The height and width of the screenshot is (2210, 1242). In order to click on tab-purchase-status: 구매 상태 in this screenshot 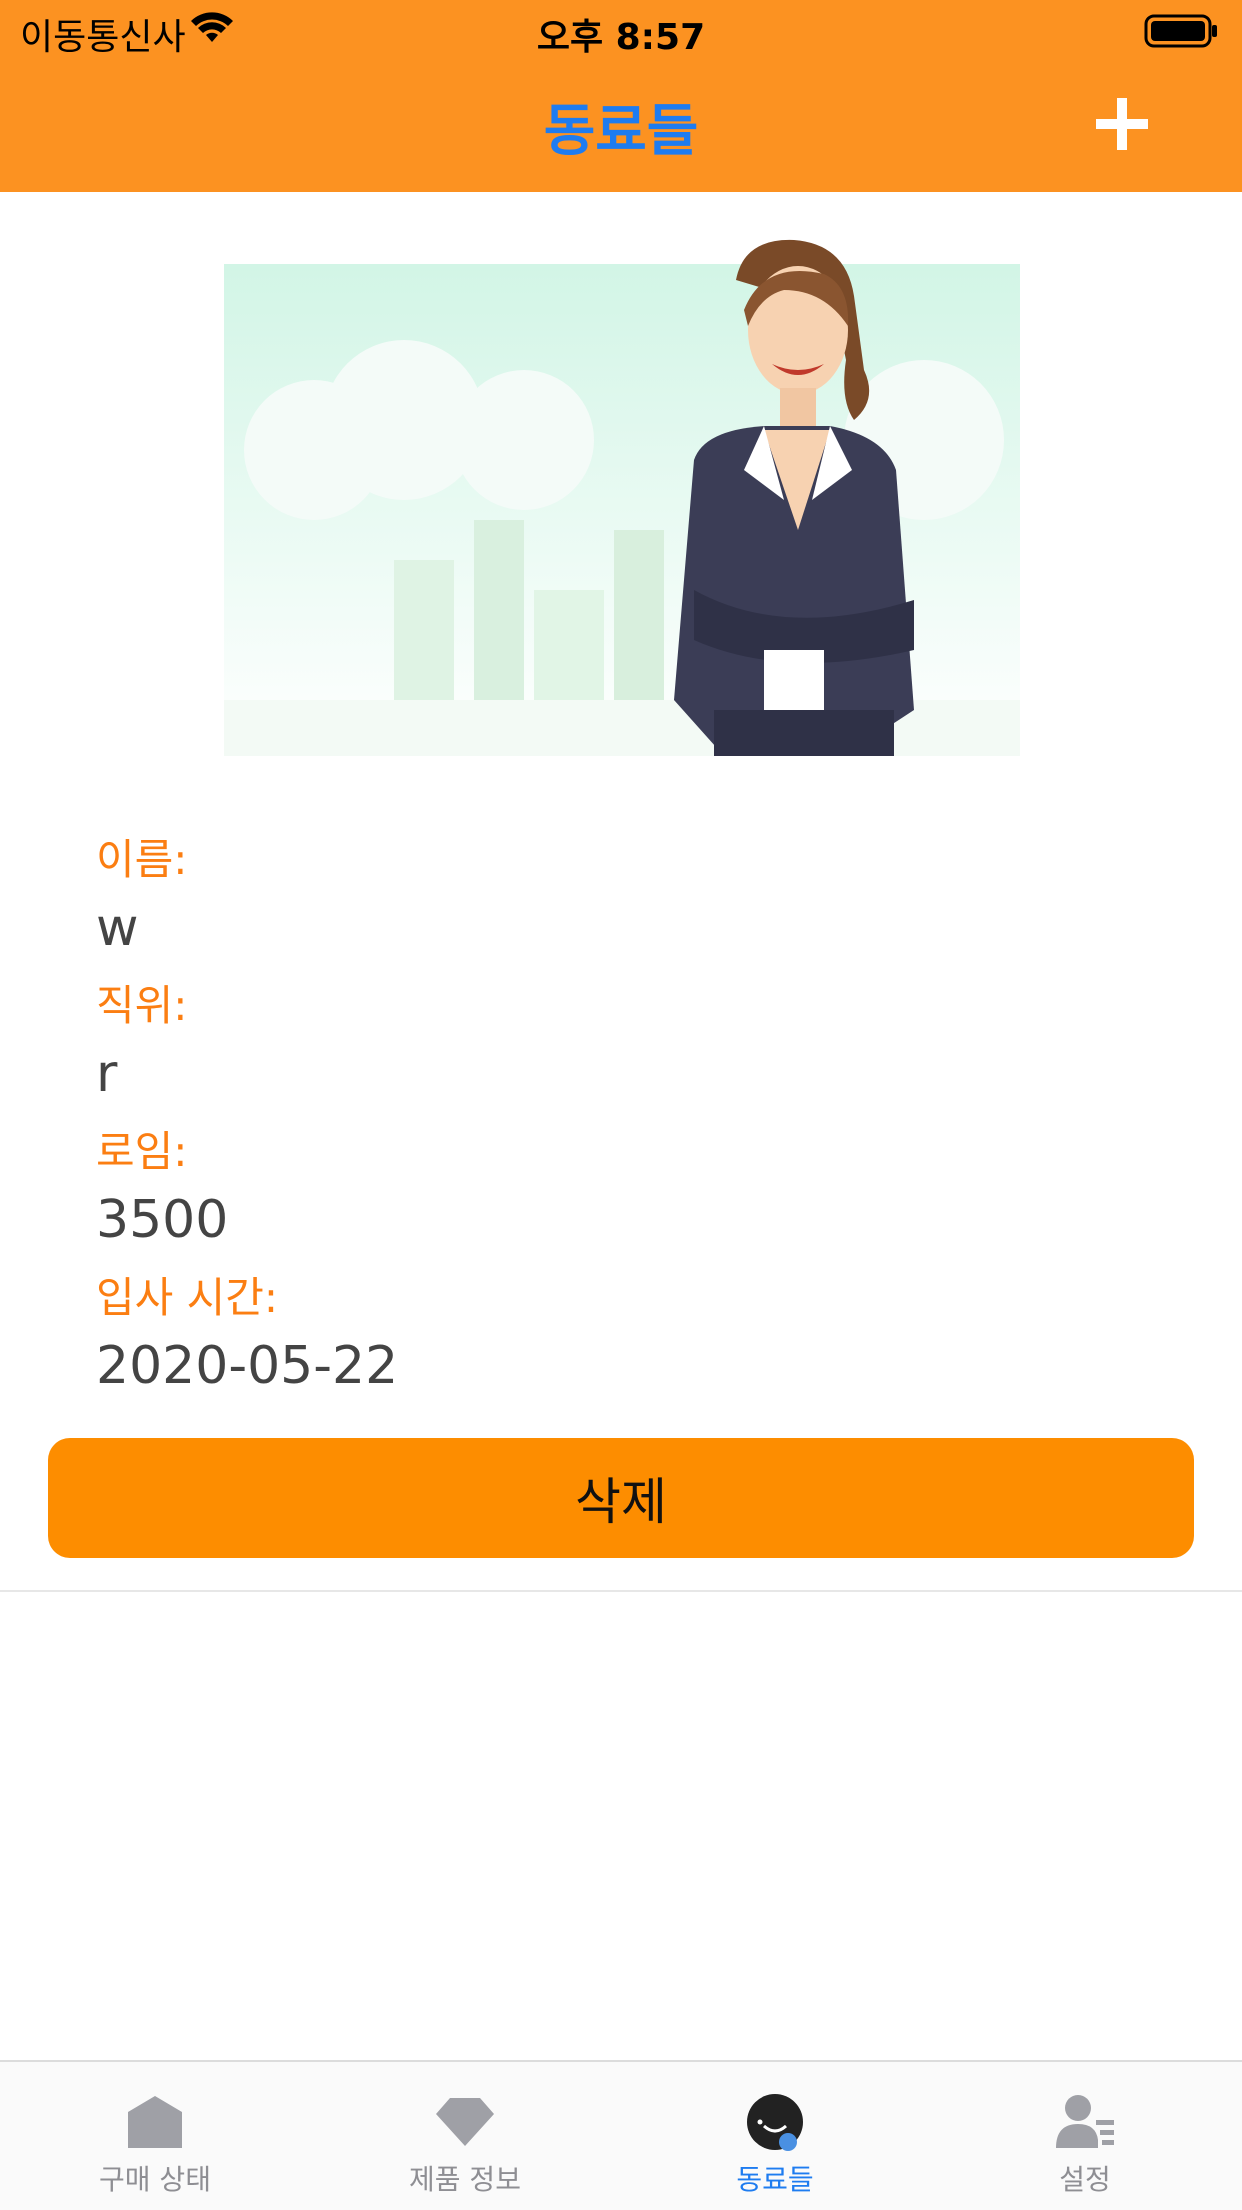, I will do `click(155, 2136)`.